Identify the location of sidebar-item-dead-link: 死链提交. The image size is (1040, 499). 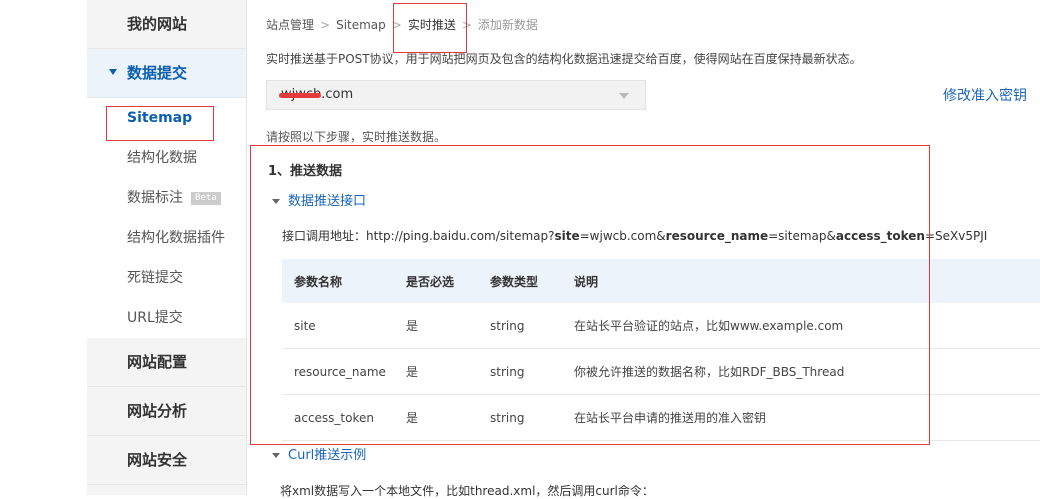
(166, 278).